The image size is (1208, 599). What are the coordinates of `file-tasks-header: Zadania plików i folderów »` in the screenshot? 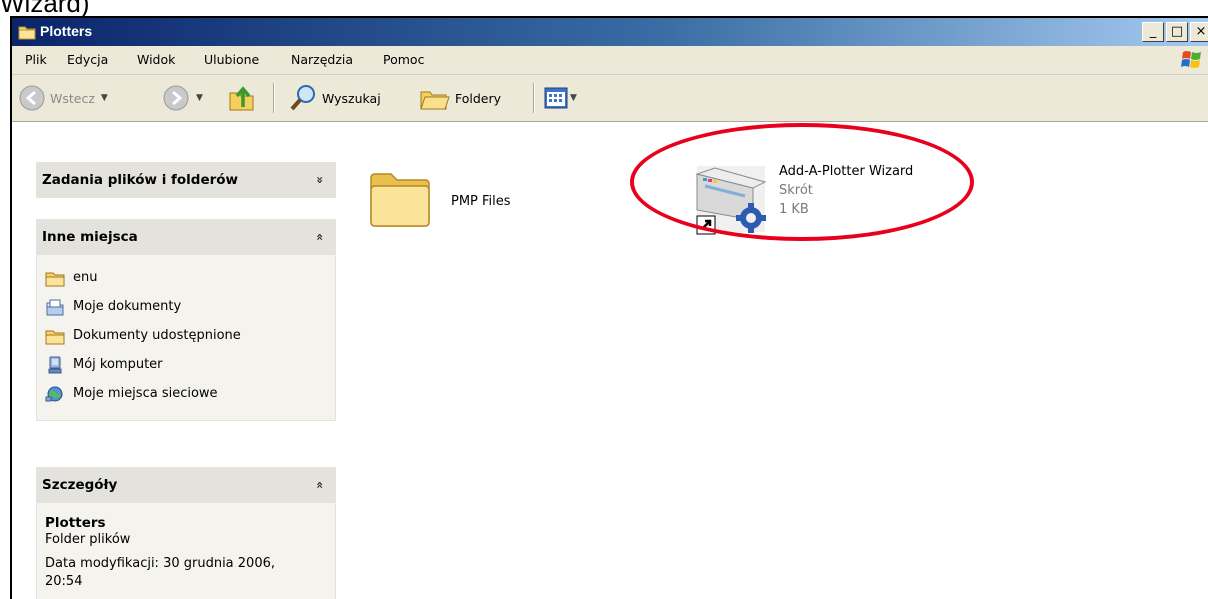 It's located at (186, 180).